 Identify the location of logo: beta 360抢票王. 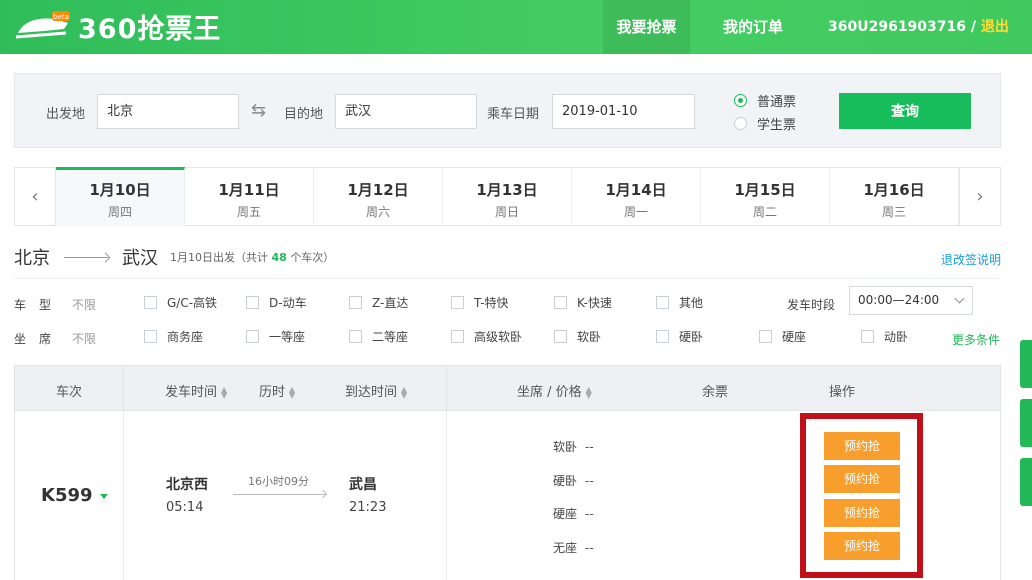
(117, 26).